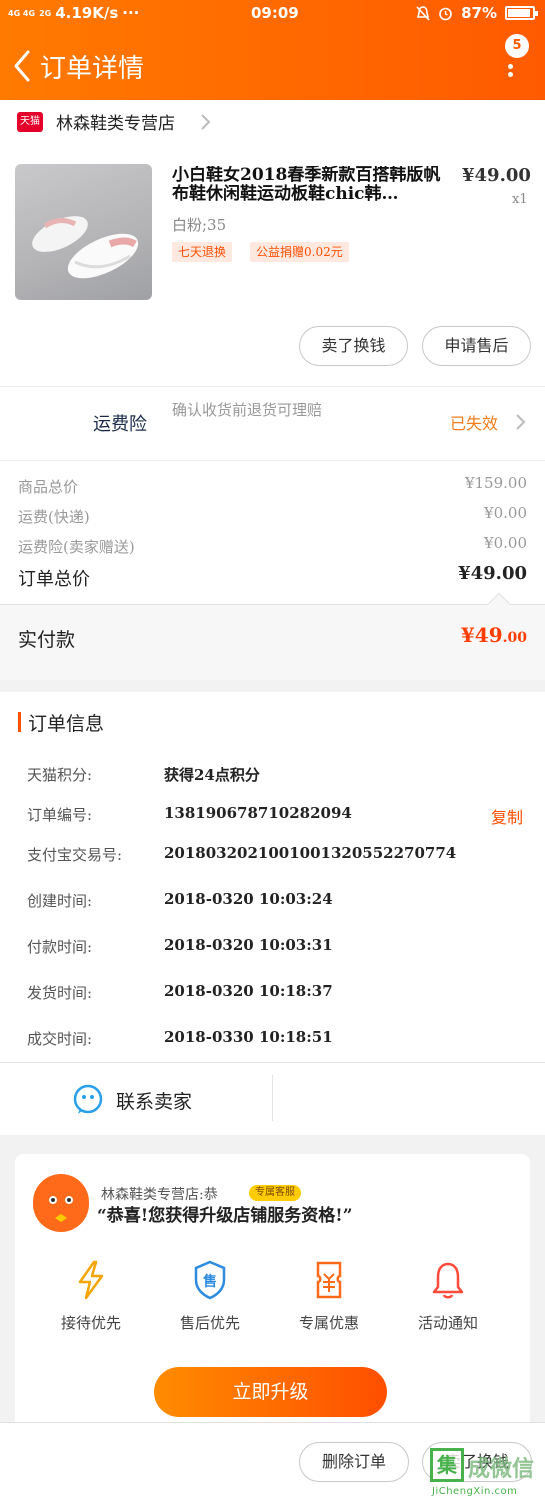 The image size is (545, 1500). Describe the element at coordinates (507, 816) in the screenshot. I see `copy-order-no-button: 复制` at that location.